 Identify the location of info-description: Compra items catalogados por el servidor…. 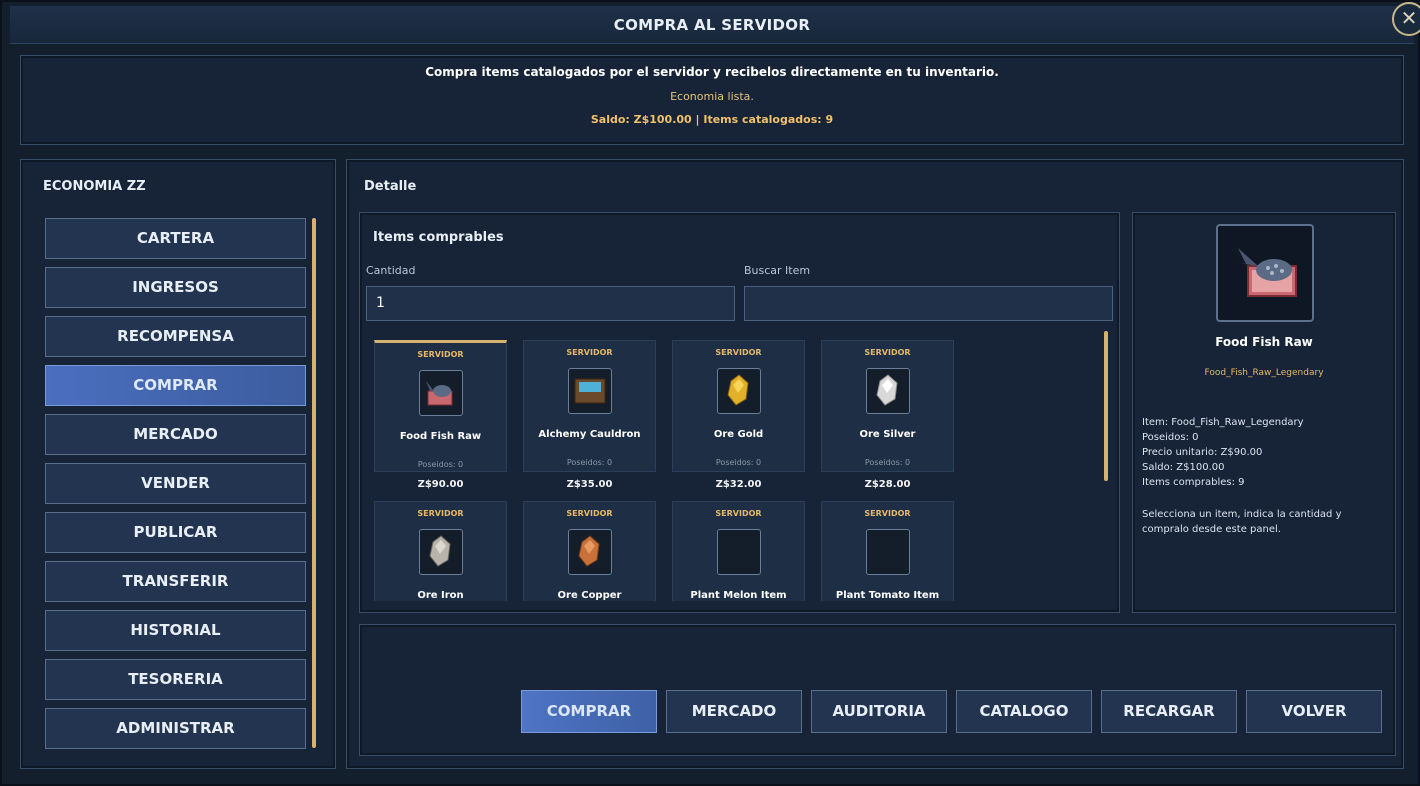
(712, 72).